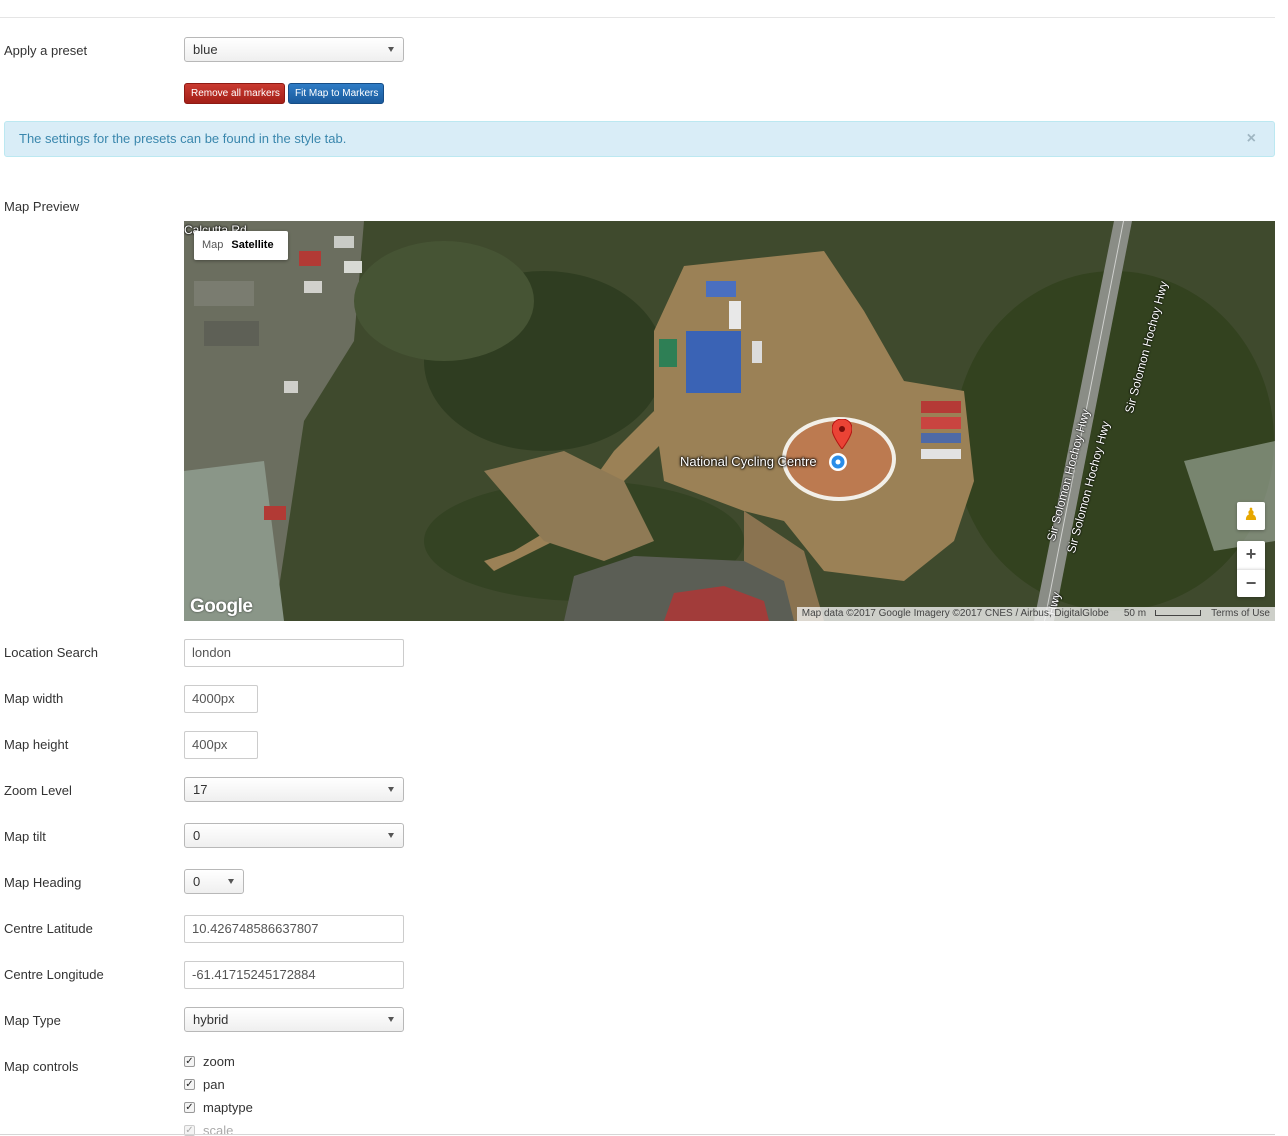 The image size is (1288, 1136). Describe the element at coordinates (1240, 614) in the screenshot. I see `terms-link: Terms of Use` at that location.